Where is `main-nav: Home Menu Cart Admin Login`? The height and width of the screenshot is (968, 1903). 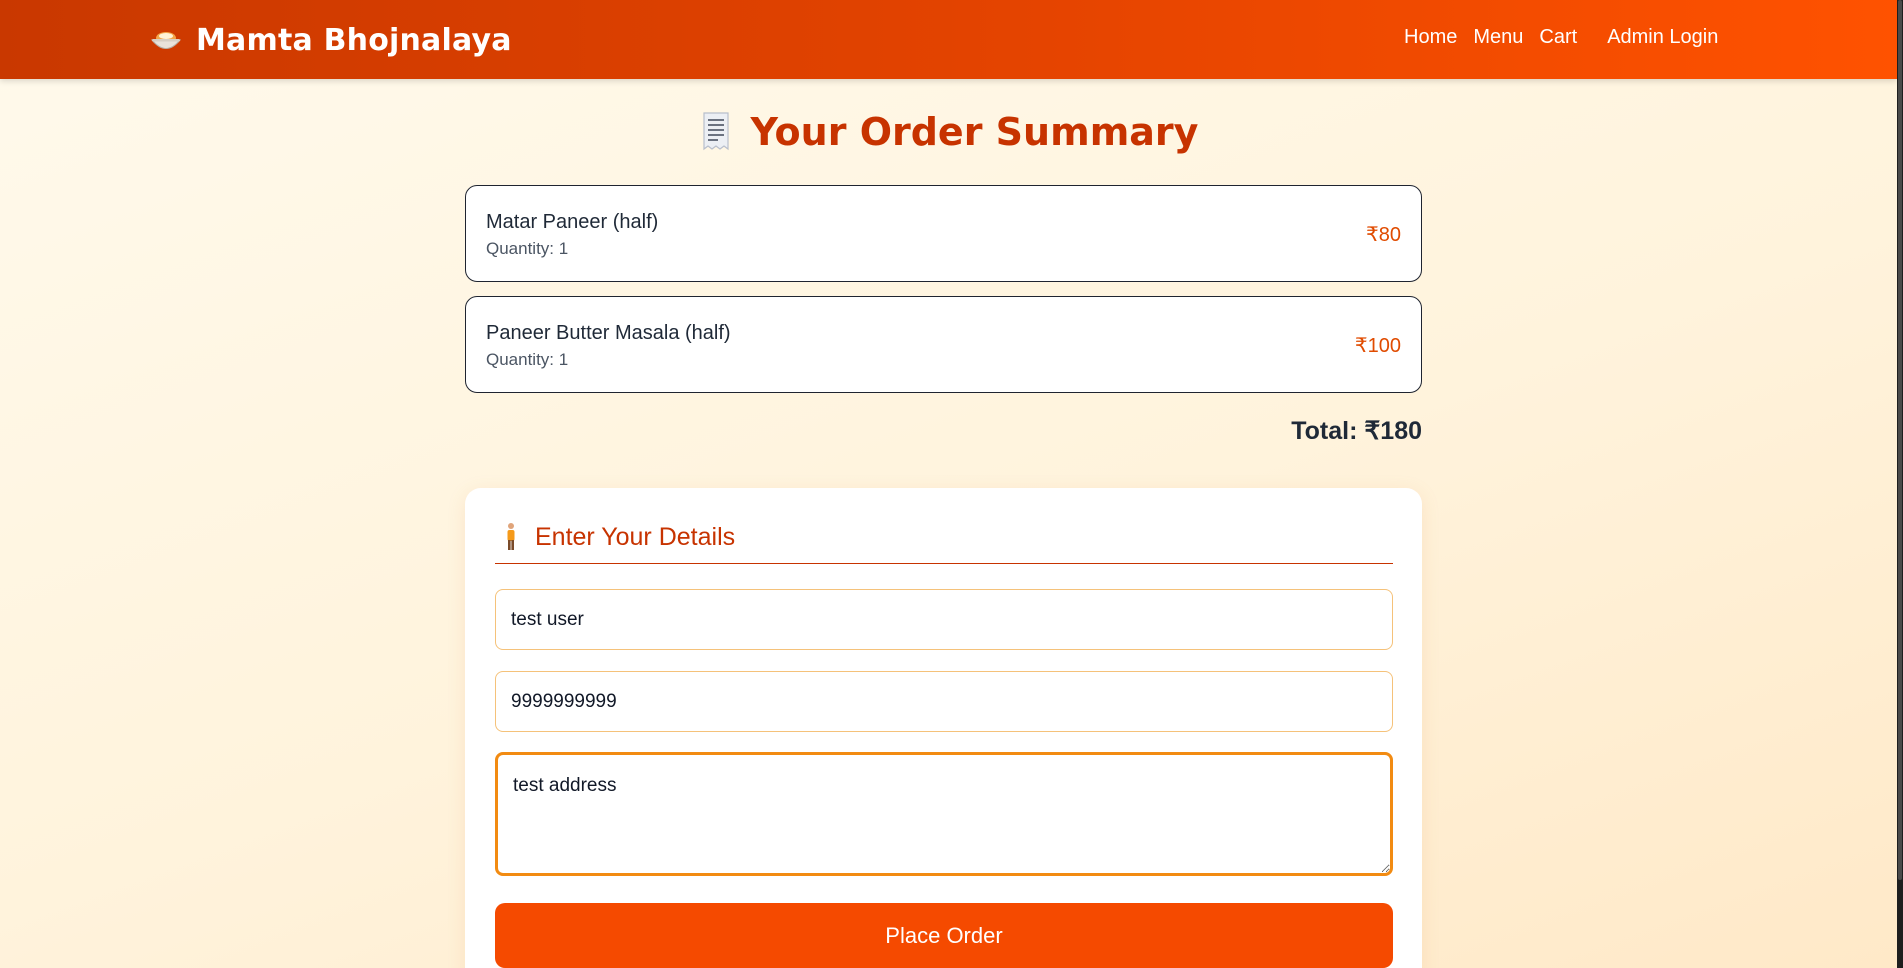 main-nav: Home Menu Cart Admin Login is located at coordinates (1561, 37).